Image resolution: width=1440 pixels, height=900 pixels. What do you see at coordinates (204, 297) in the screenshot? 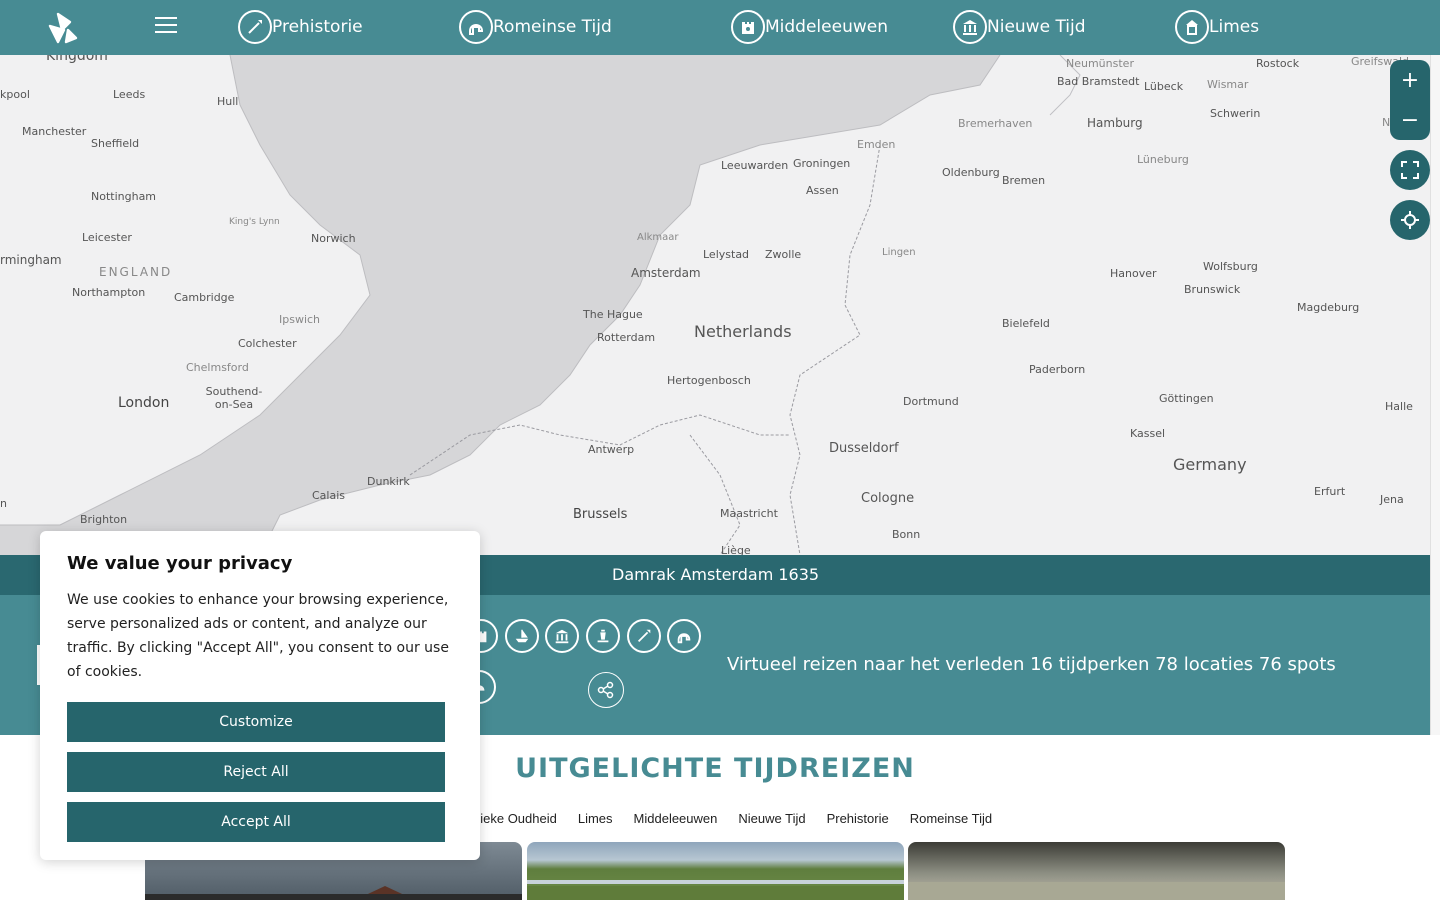
I see `map-label: Cambridge` at bounding box center [204, 297].